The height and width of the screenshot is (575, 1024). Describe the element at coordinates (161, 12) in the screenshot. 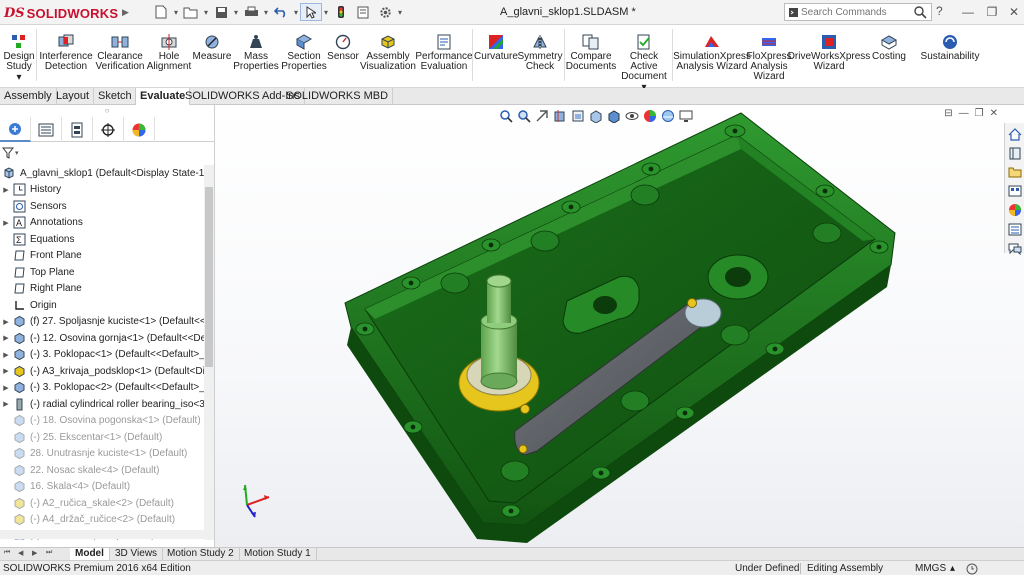

I see `new-document-icon` at that location.